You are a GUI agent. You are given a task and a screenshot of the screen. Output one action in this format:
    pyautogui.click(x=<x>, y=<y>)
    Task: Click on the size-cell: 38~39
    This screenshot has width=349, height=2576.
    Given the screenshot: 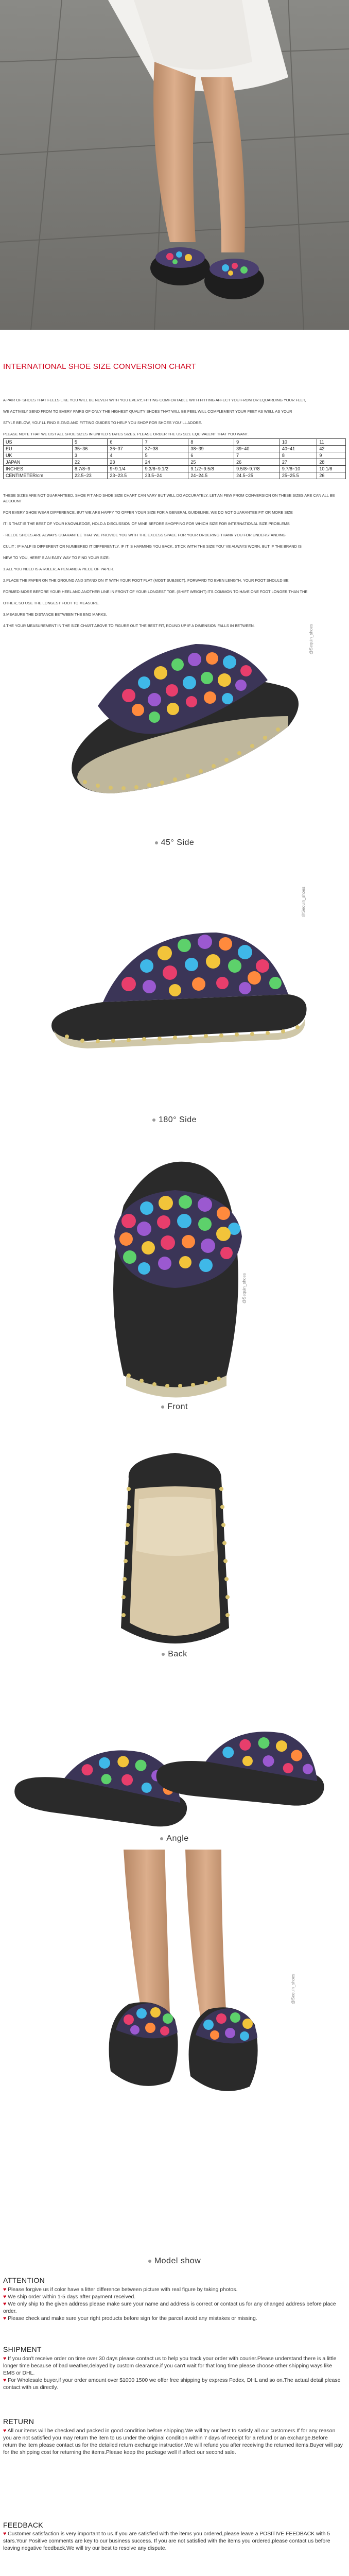 What is the action you would take?
    pyautogui.click(x=211, y=448)
    